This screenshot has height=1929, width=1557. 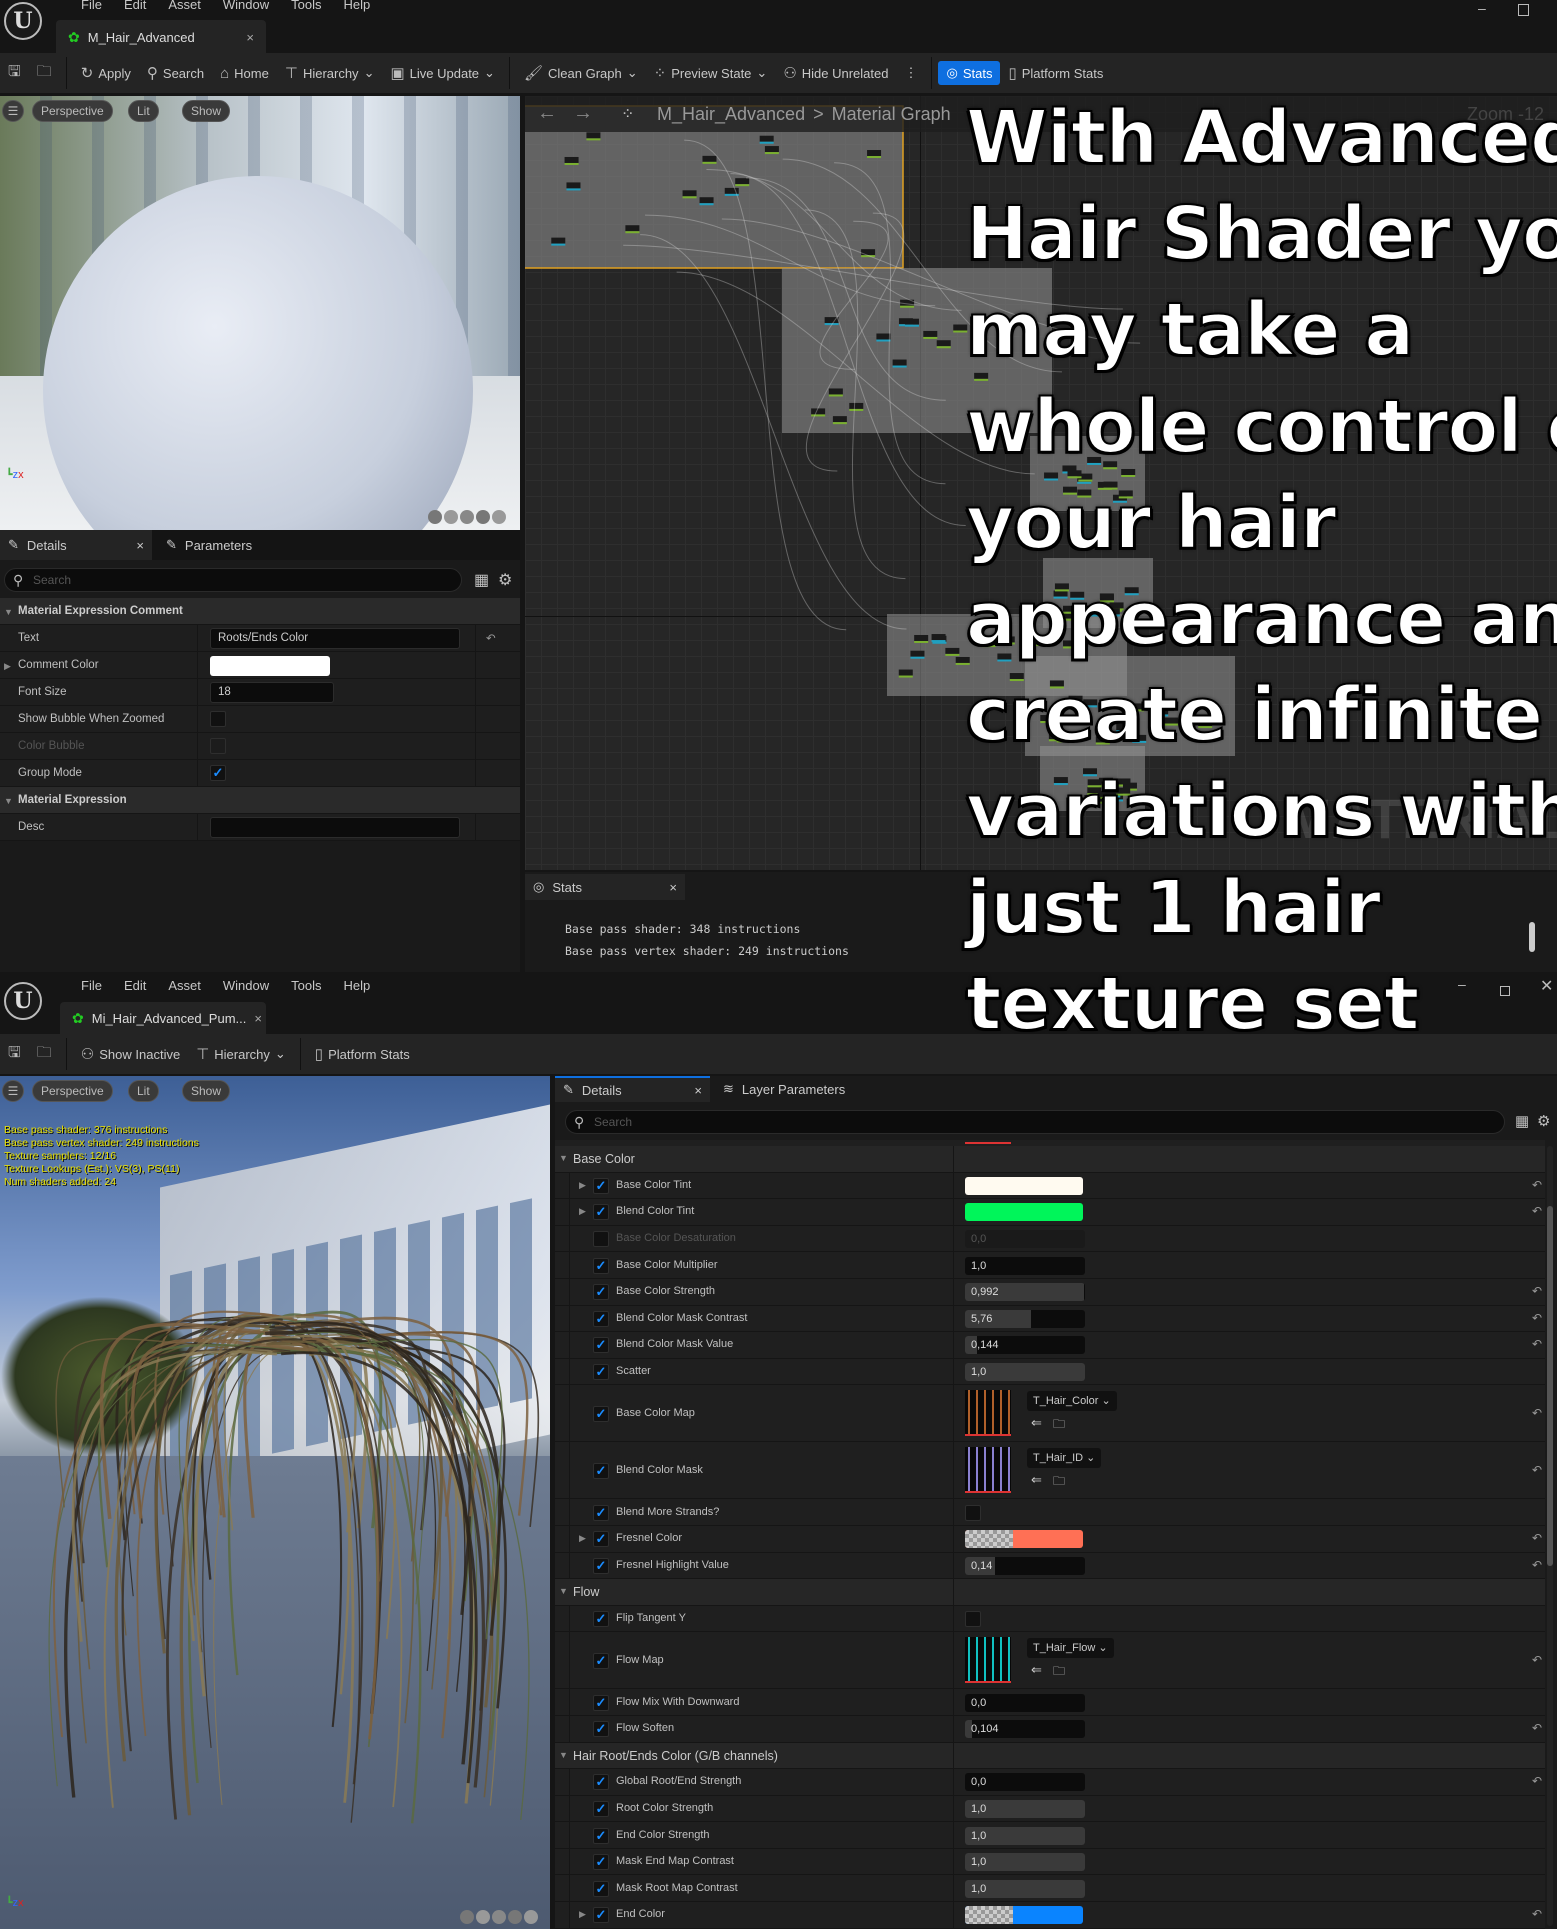 What do you see at coordinates (731, 114) in the screenshot?
I see `breadcrumb-asset: M_Hair_Advanced` at bounding box center [731, 114].